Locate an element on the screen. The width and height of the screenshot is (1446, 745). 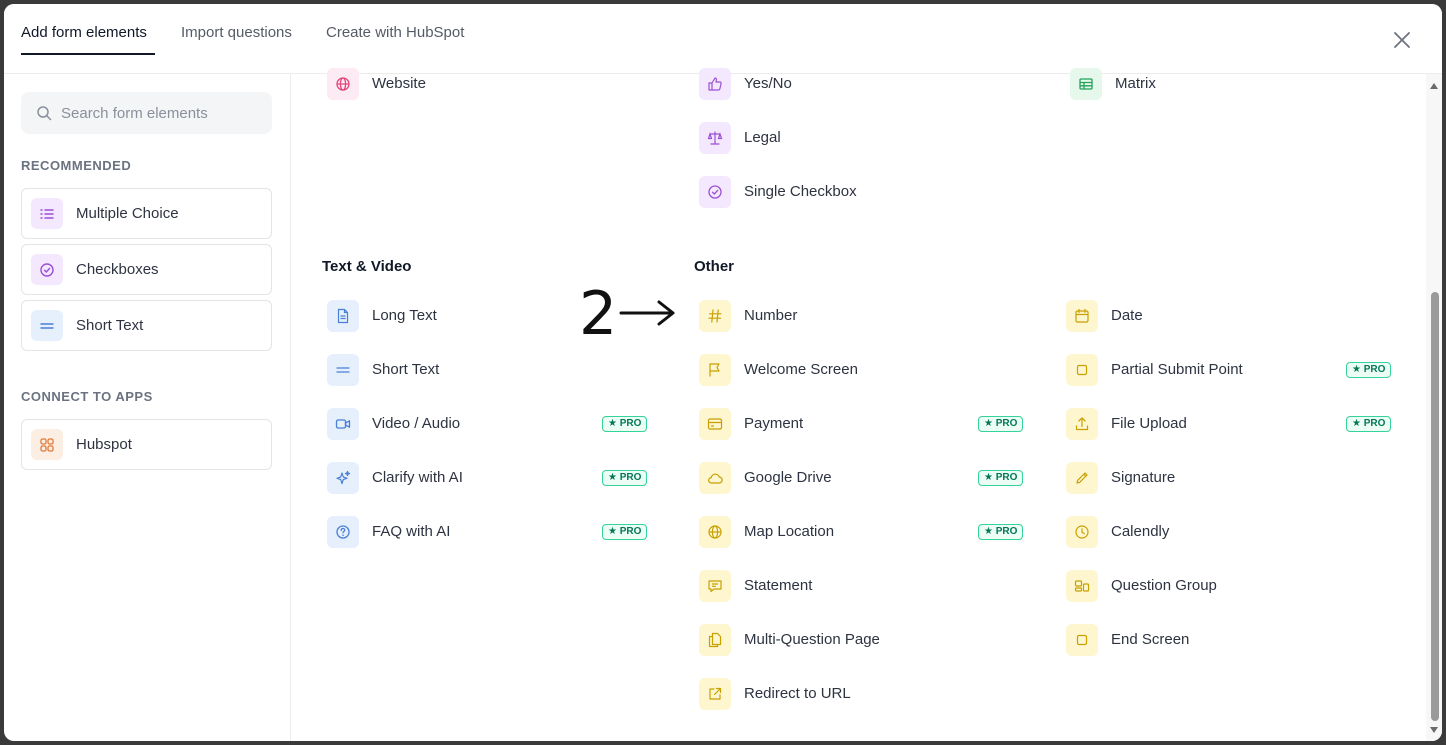
document-icon is located at coordinates (343, 316).